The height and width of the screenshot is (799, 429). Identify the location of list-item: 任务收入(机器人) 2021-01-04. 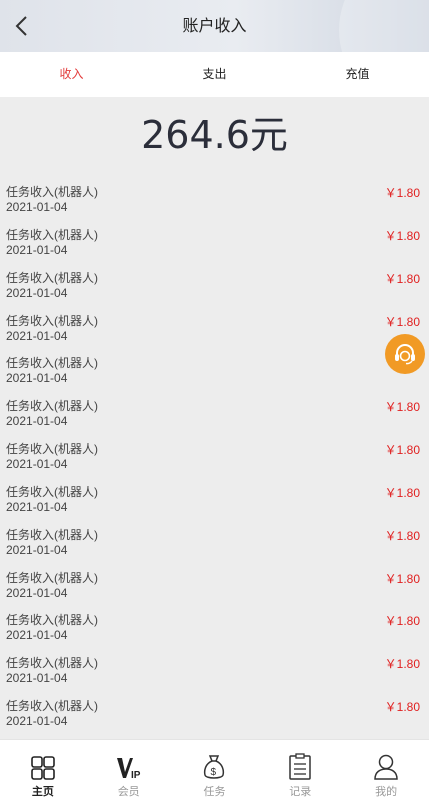
(214, 369).